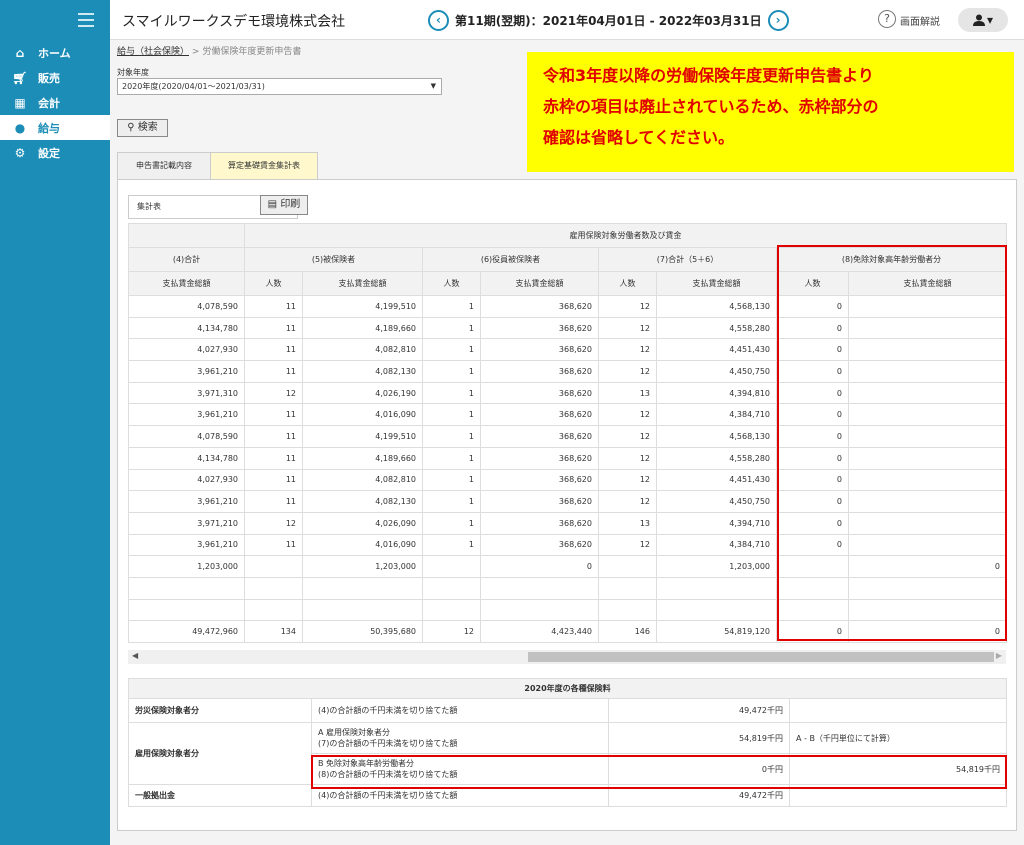 The image size is (1024, 845). Describe the element at coordinates (451, 283) in the screenshot. I see `subheader-count: 人数` at that location.